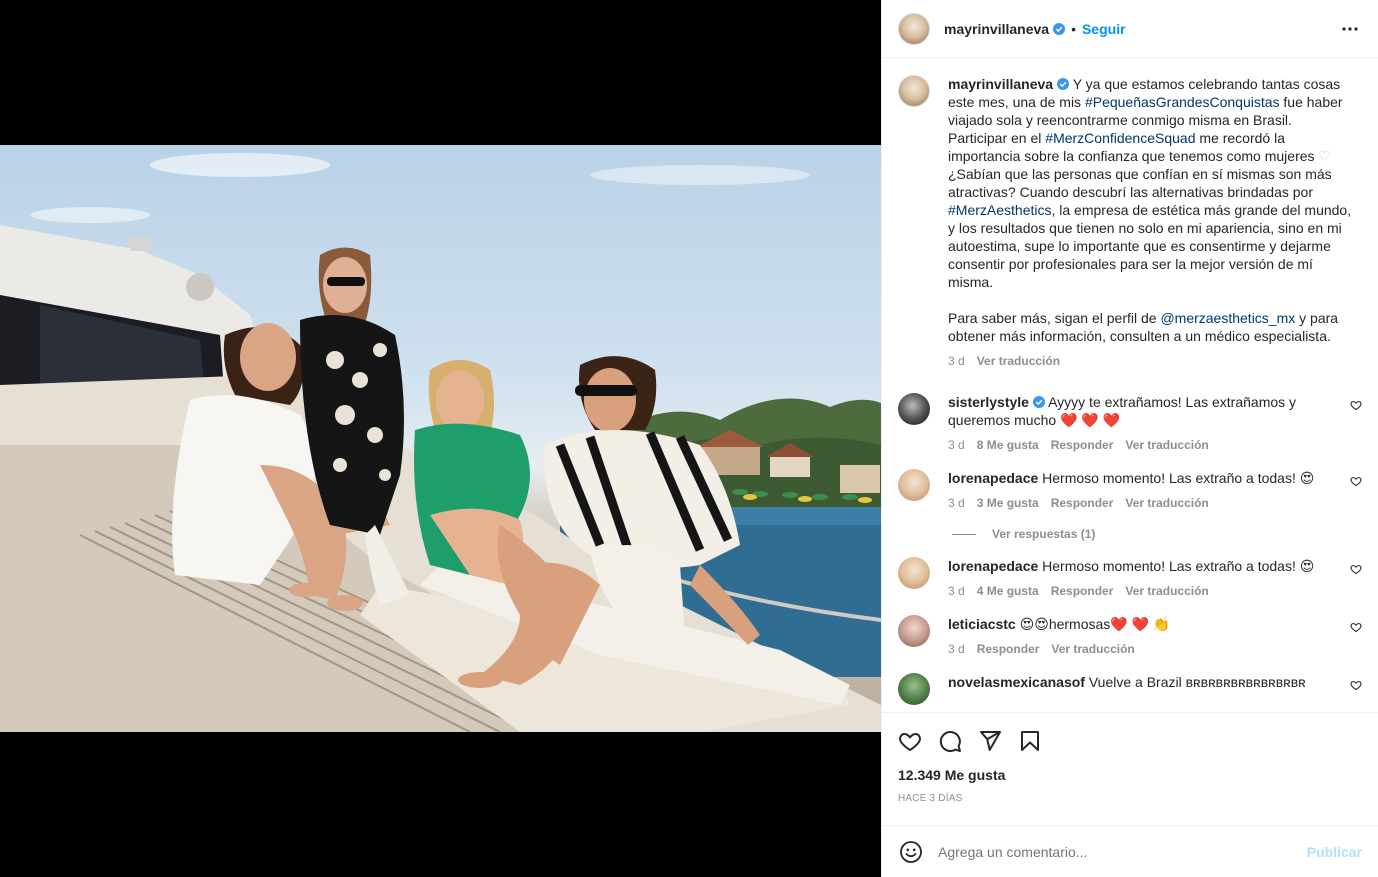 This screenshot has width=1378, height=877. Describe the element at coordinates (1324, 156) in the screenshot. I see `white-heart-emoji: ♡` at that location.